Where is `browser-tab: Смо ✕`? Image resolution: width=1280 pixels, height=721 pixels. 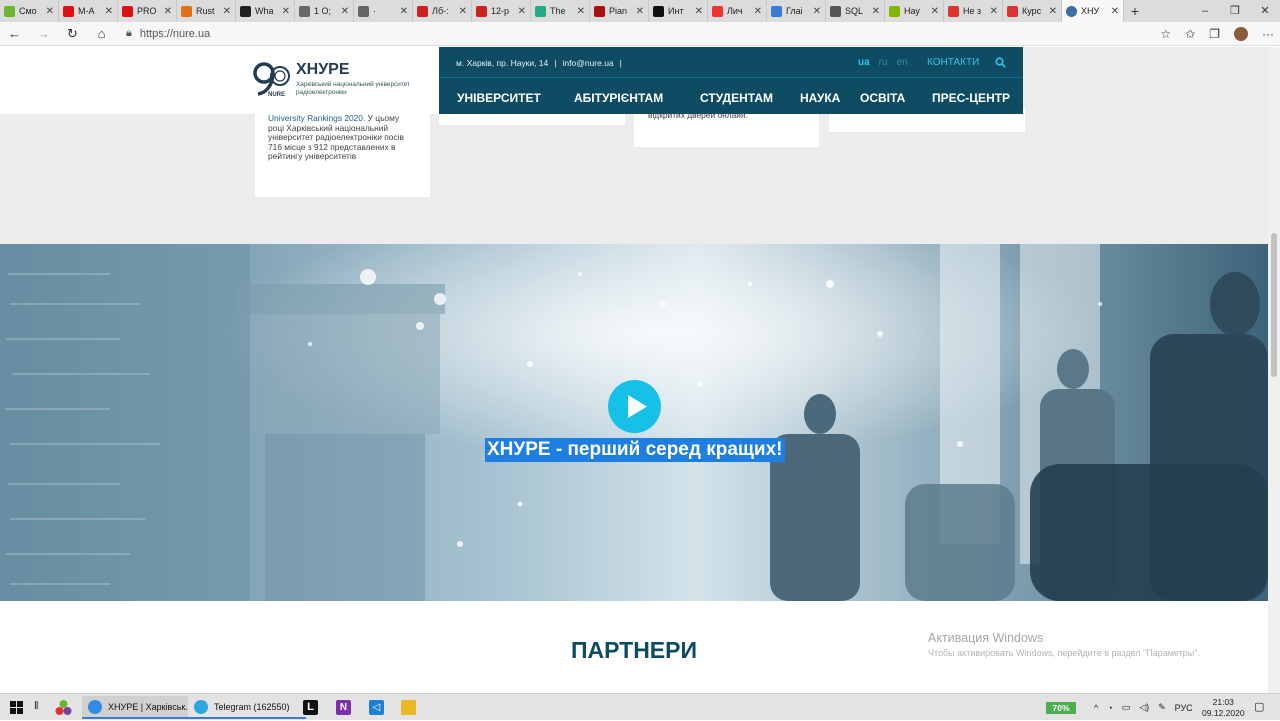
browser-tab: Смо ✕ is located at coordinates (29, 11).